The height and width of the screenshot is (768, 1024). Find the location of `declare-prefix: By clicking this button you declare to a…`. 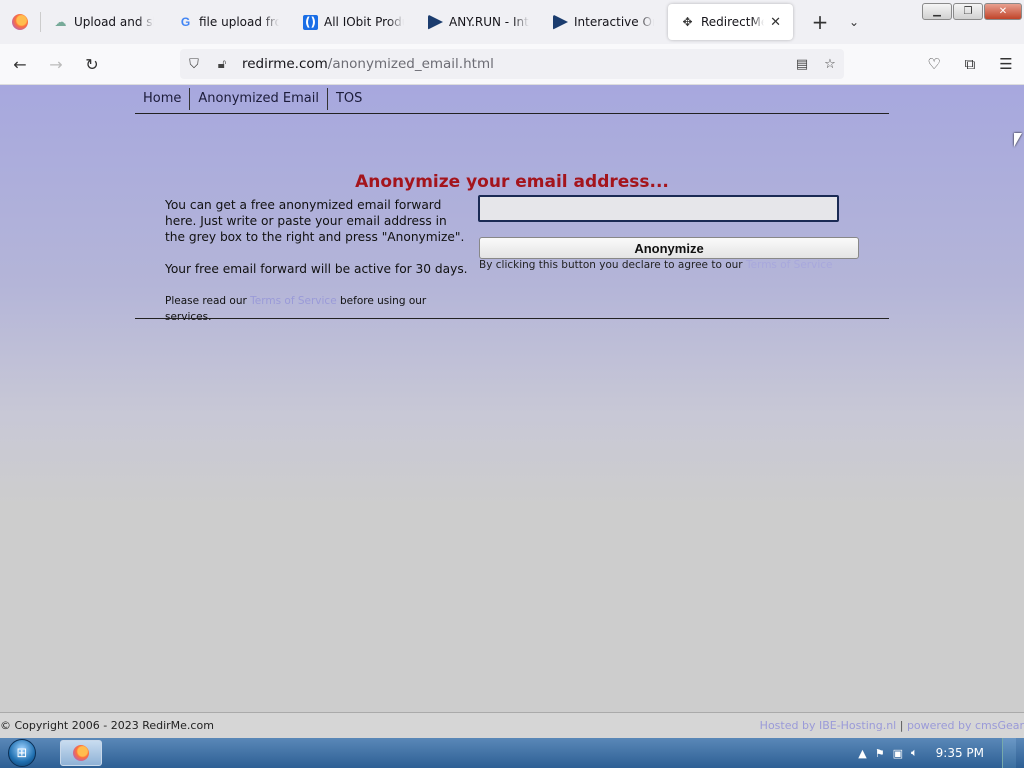

declare-prefix: By clicking this button you declare to a… is located at coordinates (612, 265).